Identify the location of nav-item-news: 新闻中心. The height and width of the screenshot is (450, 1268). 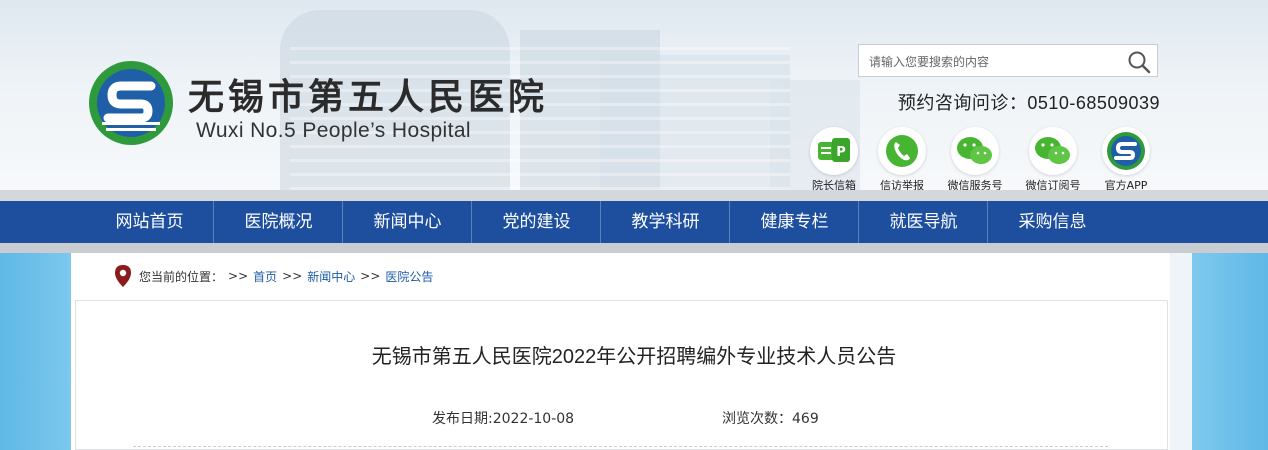
(407, 222).